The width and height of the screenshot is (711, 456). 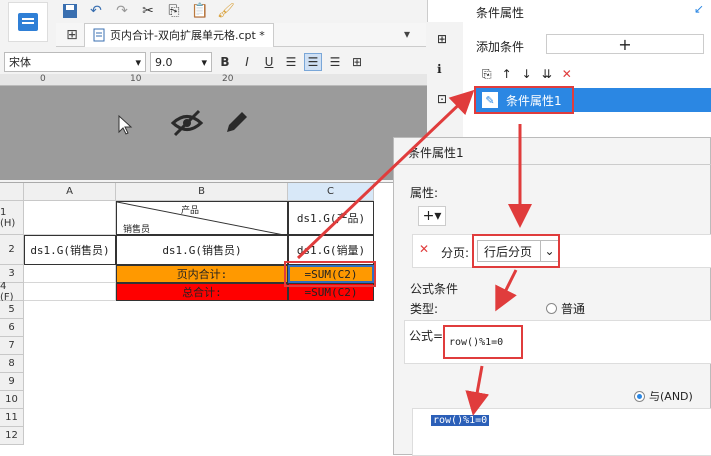 What do you see at coordinates (181, 62) in the screenshot?
I see `font-size-select: 9.0 ▾` at bounding box center [181, 62].